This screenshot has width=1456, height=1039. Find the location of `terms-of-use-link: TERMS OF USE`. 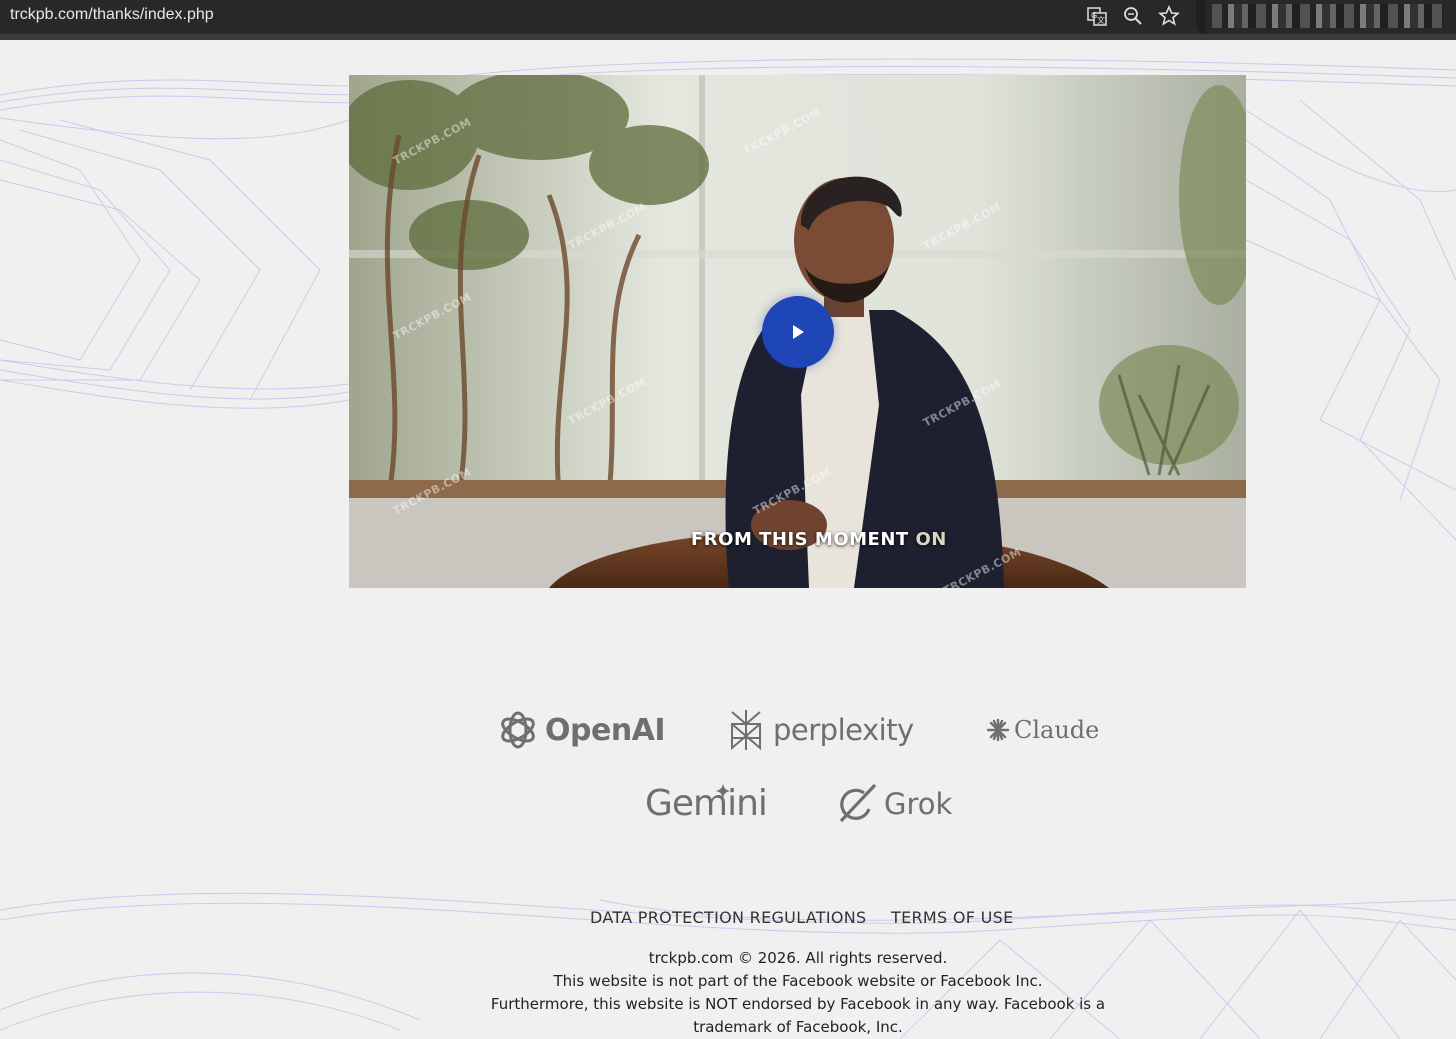

terms-of-use-link: TERMS OF USE is located at coordinates (952, 917).